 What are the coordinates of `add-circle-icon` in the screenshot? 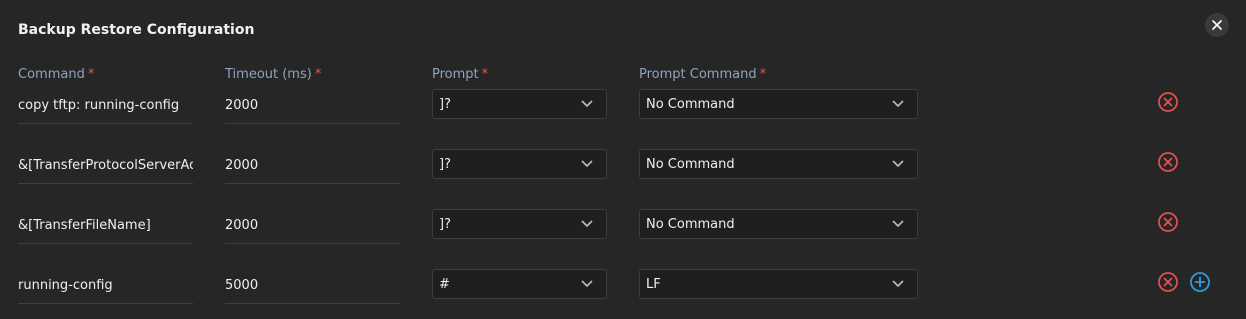 It's located at (1200, 282).